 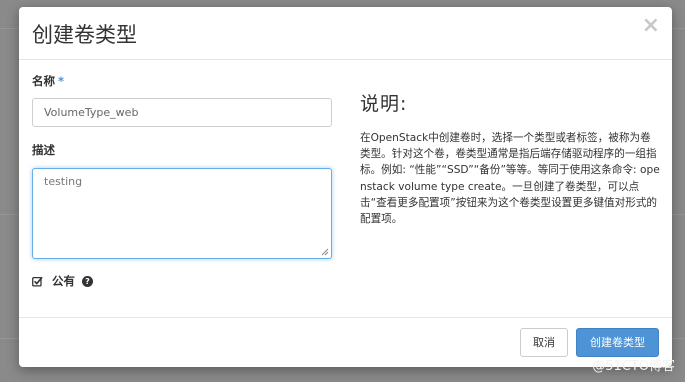 I want to click on cancel-button: 取消, so click(x=544, y=342).